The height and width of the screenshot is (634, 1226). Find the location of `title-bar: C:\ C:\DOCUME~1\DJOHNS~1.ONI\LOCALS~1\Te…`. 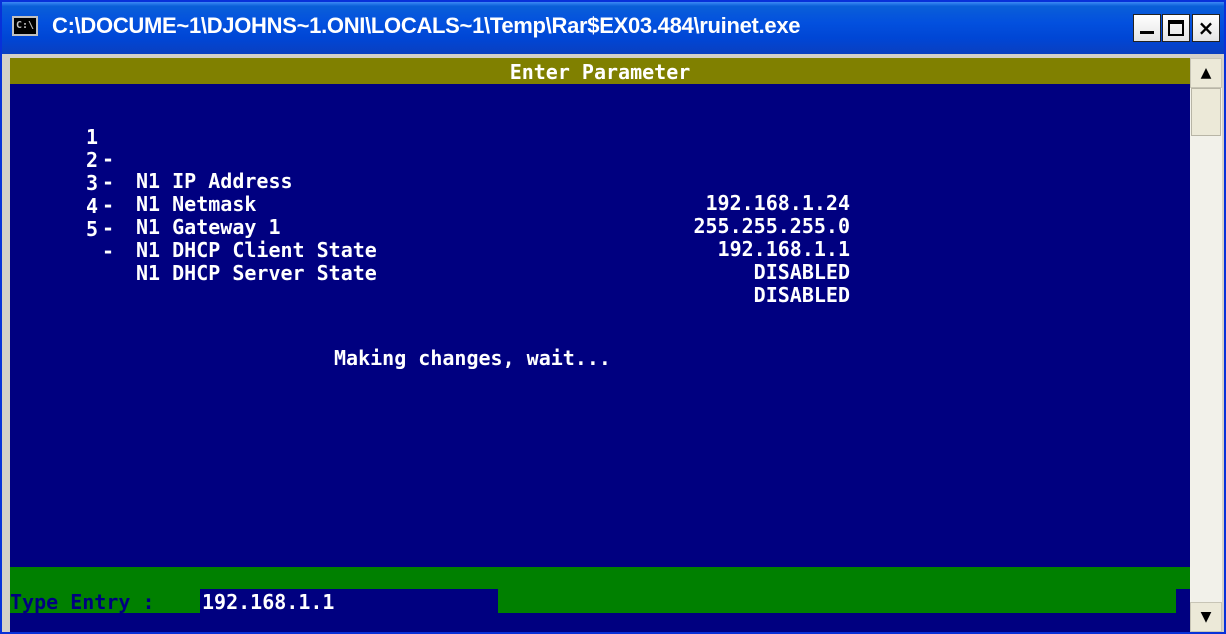

title-bar: C:\ C:\DOCUME~1\DJOHNS~1.ONI\LOCALS~1\Te… is located at coordinates (613, 28).